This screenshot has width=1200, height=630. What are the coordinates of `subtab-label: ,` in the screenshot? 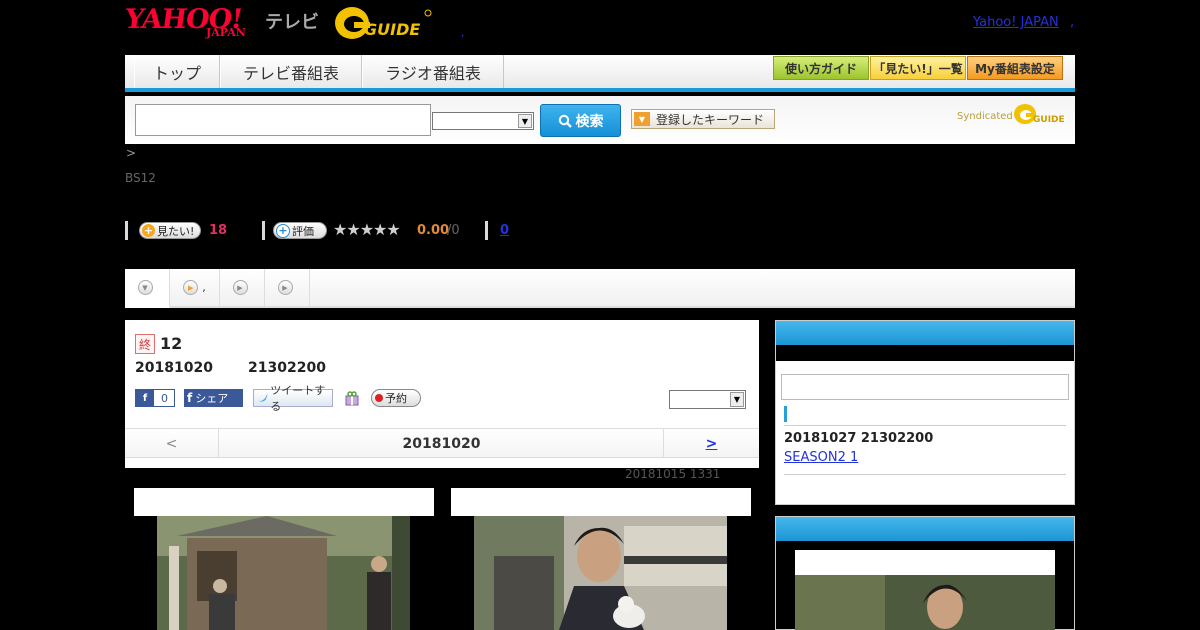 It's located at (204, 287).